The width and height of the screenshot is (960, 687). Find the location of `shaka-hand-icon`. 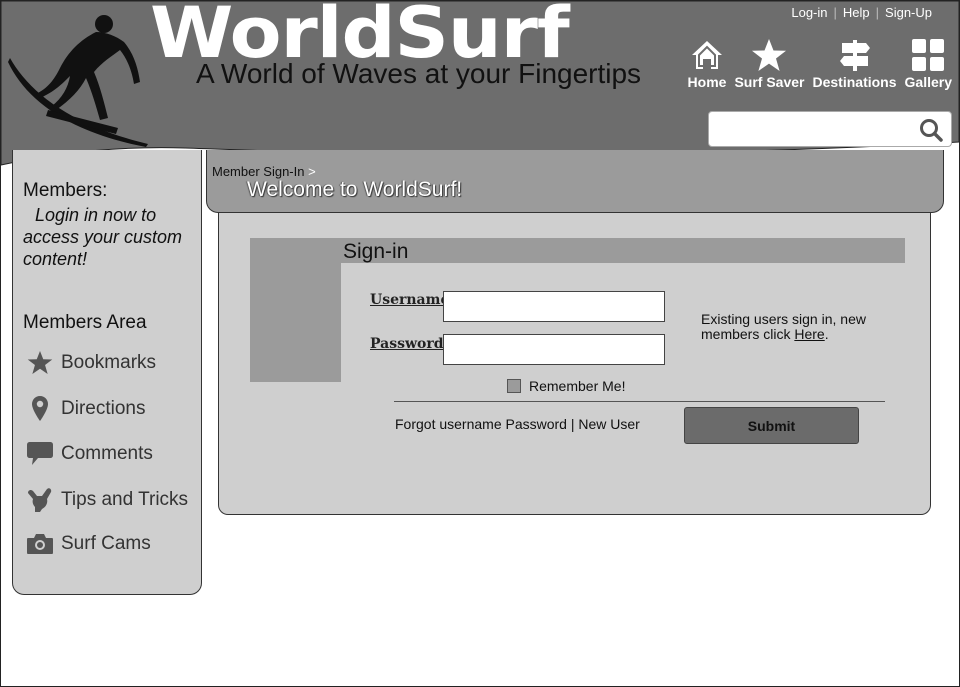

shaka-hand-icon is located at coordinates (40, 500).